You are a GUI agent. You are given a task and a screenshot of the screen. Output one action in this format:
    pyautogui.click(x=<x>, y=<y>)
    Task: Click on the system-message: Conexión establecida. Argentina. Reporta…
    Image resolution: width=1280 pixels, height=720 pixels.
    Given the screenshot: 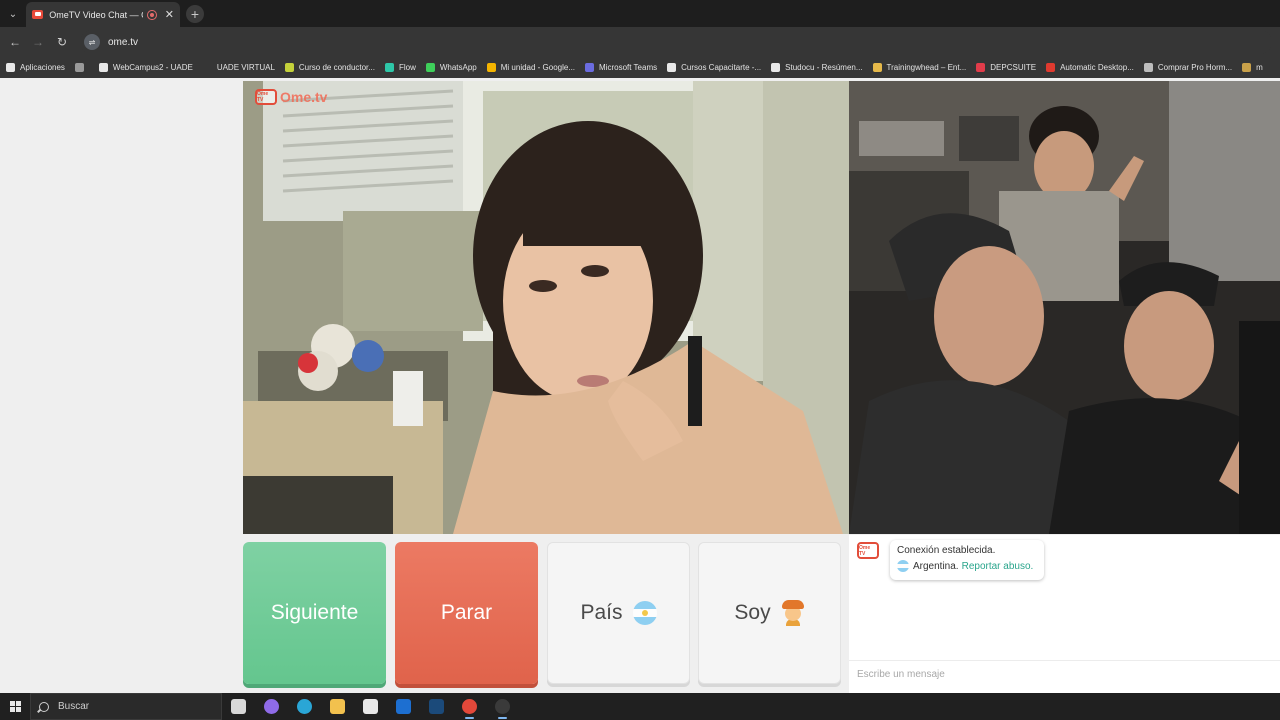 What is the action you would take?
    pyautogui.click(x=967, y=560)
    